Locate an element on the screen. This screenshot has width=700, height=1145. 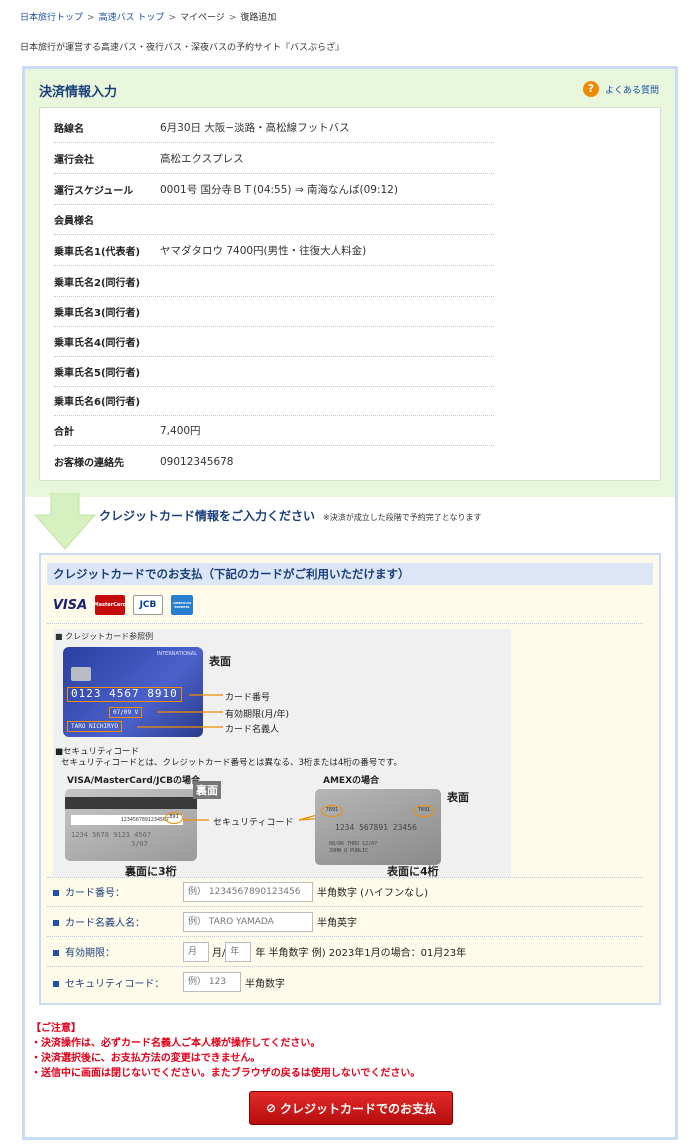
table-row: お客様の連絡先 09012345678 is located at coordinates (274, 461).